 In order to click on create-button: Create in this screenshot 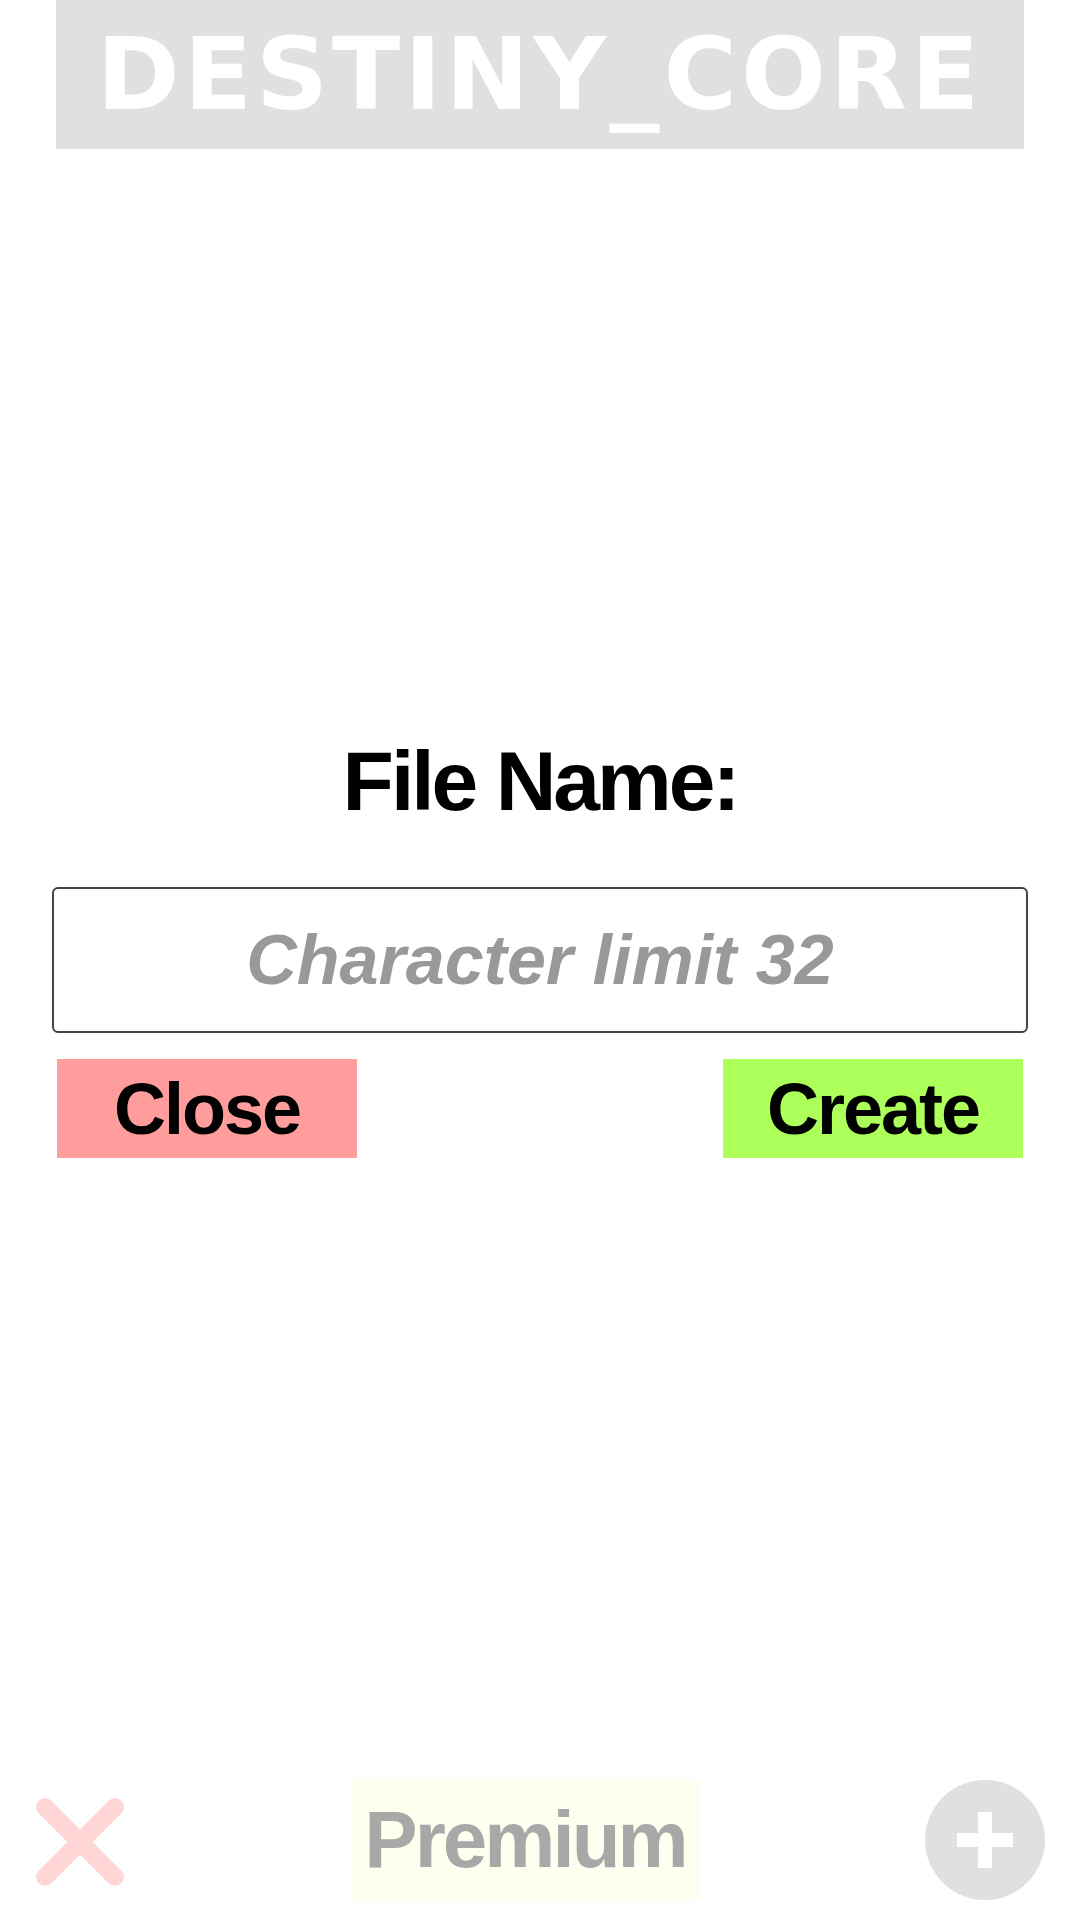, I will do `click(873, 1108)`.